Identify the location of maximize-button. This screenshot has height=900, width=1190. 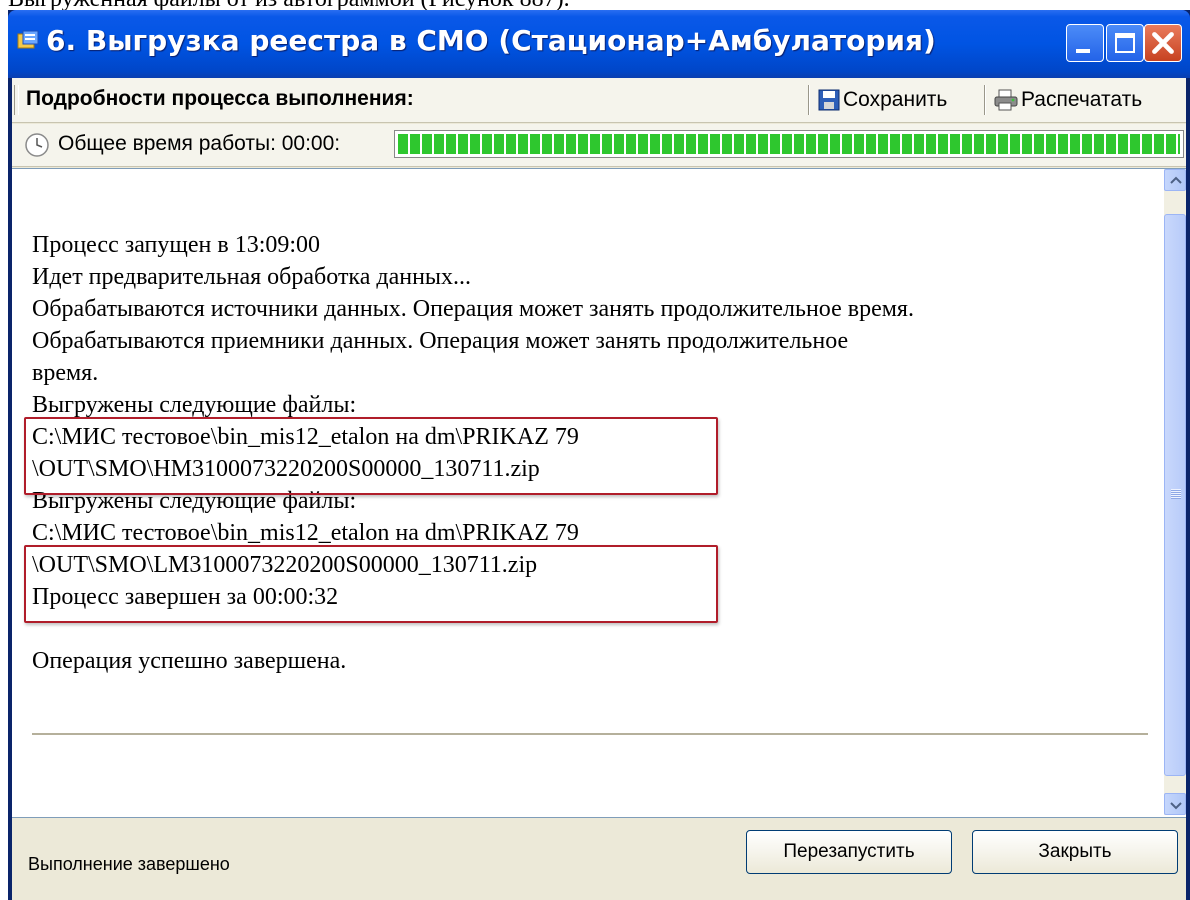
(1125, 43).